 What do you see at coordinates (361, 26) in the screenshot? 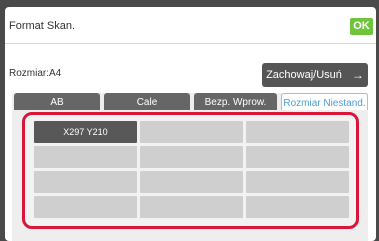
I see `ok-button: OK` at bounding box center [361, 26].